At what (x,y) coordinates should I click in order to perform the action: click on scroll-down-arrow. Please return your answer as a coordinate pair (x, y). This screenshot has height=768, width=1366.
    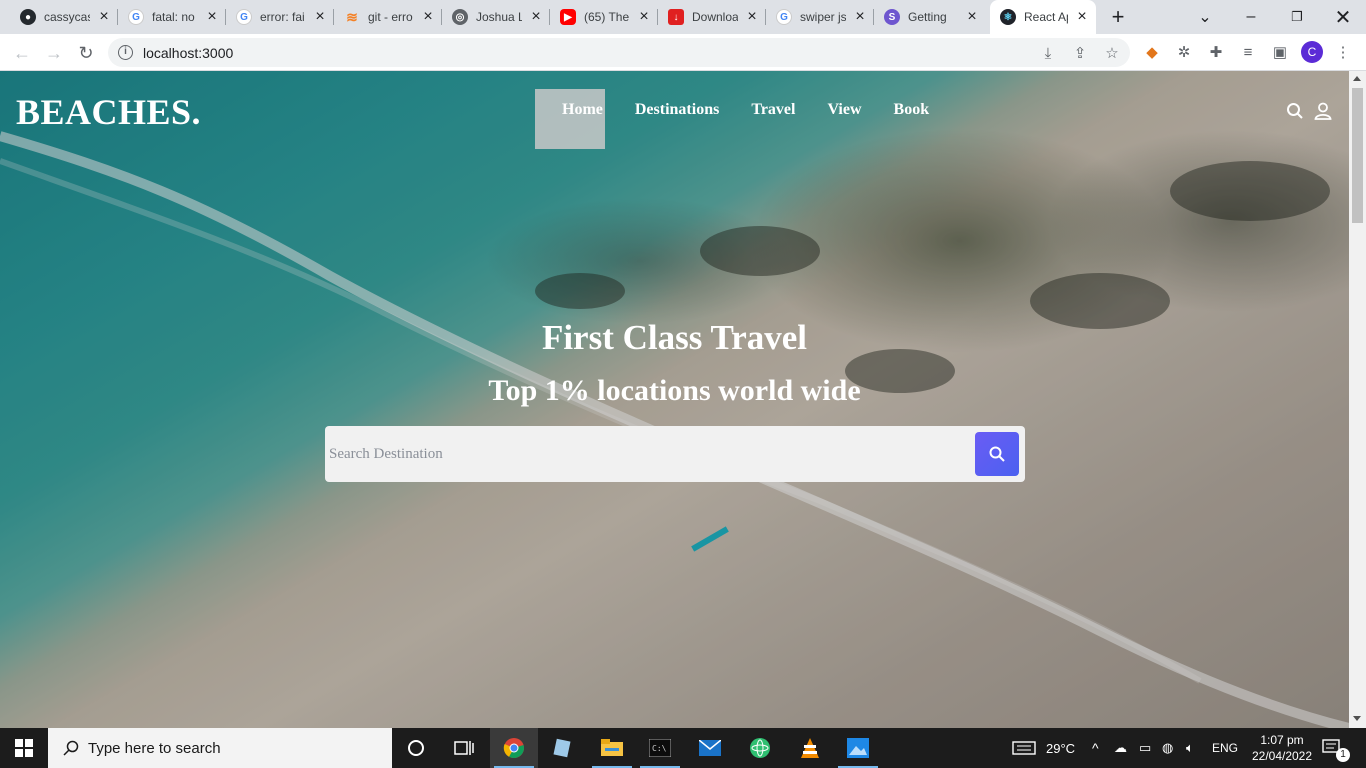
    Looking at the image, I should click on (1357, 718).